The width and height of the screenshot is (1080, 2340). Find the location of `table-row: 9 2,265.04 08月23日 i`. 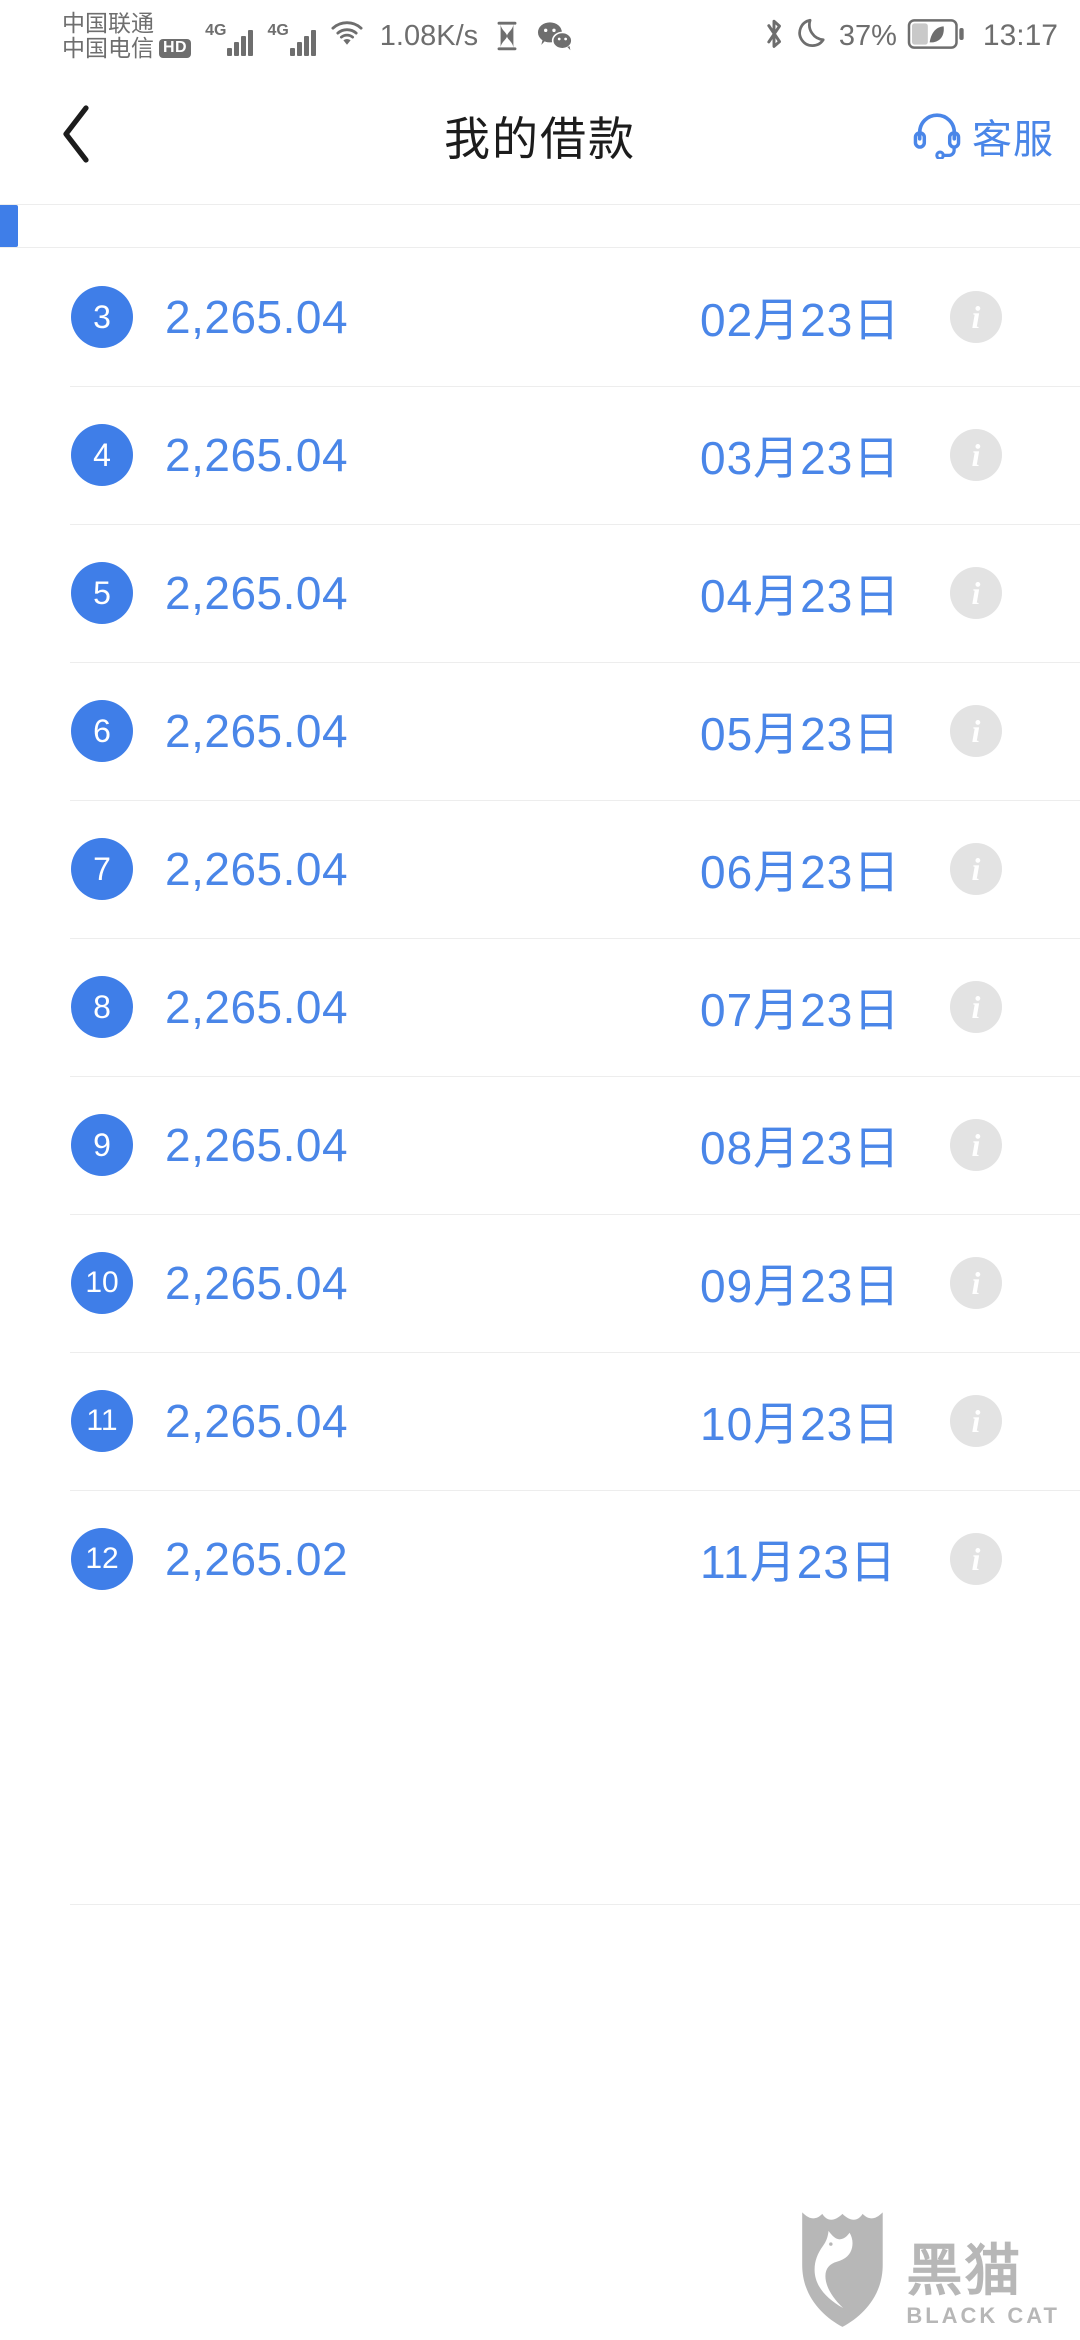

table-row: 9 2,265.04 08月23日 i is located at coordinates (540, 1145).